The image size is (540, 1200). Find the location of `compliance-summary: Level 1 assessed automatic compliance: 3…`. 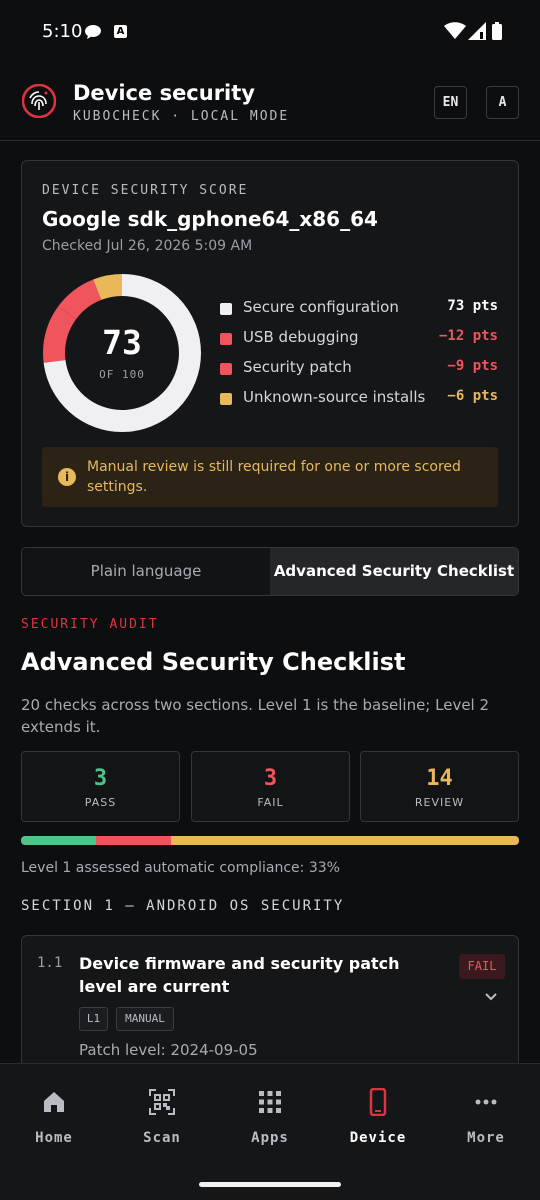

compliance-summary: Level 1 assessed automatic compliance: 3… is located at coordinates (180, 868).